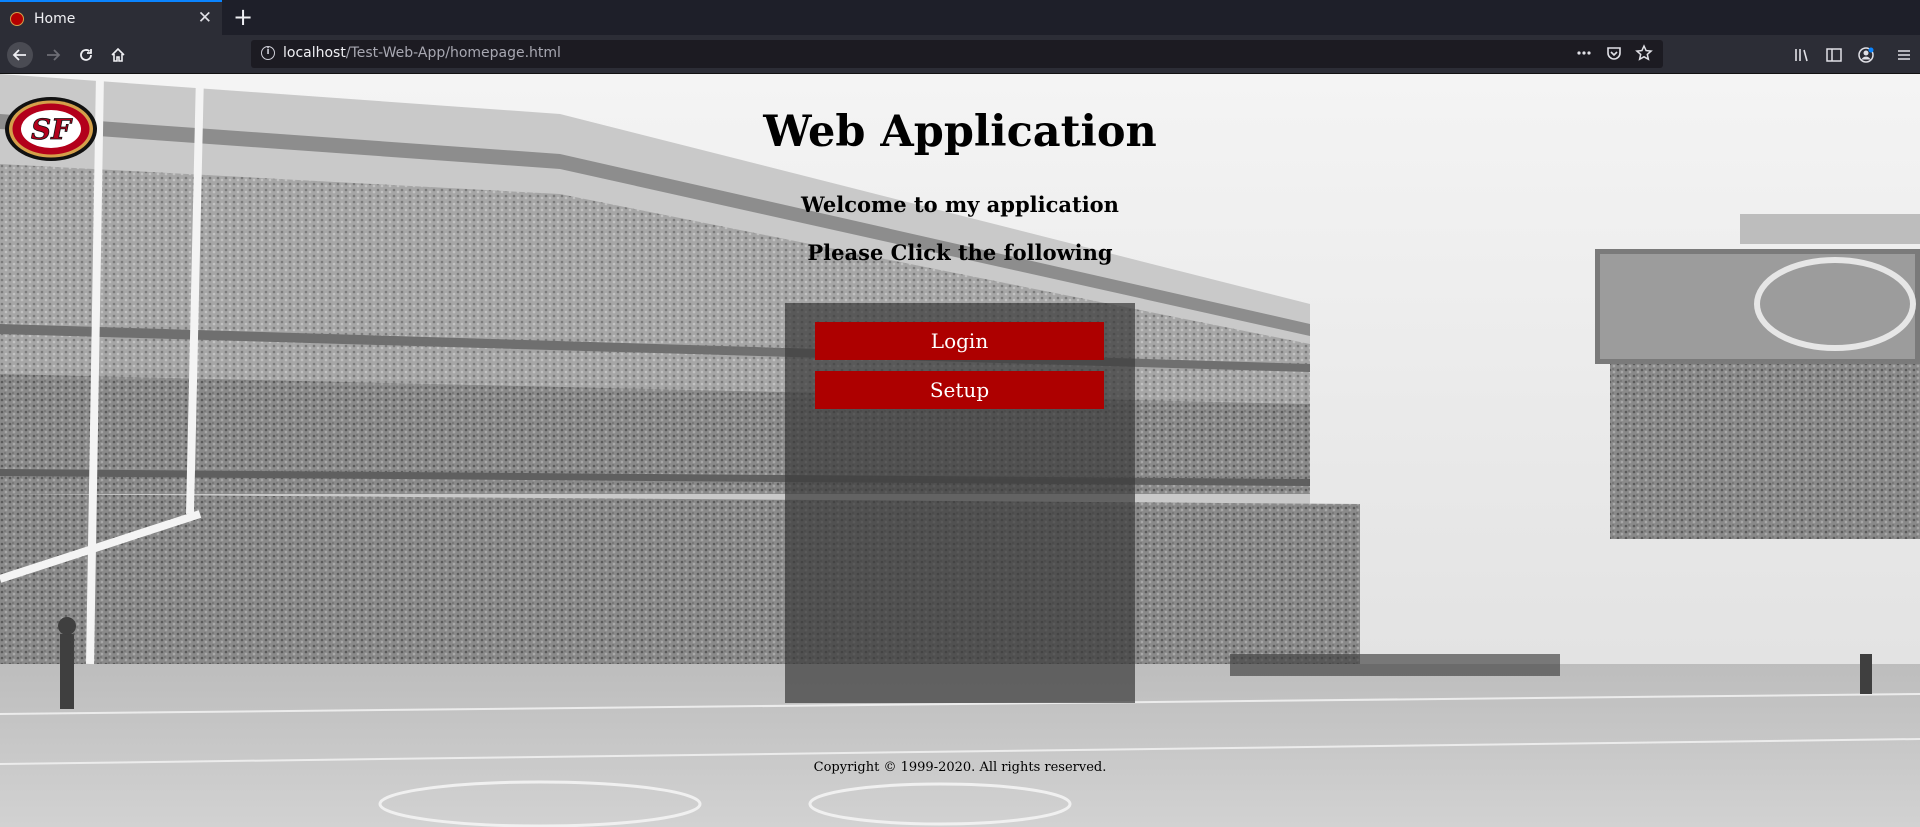  What do you see at coordinates (1584, 53) in the screenshot?
I see `page-actions-menu-icon` at bounding box center [1584, 53].